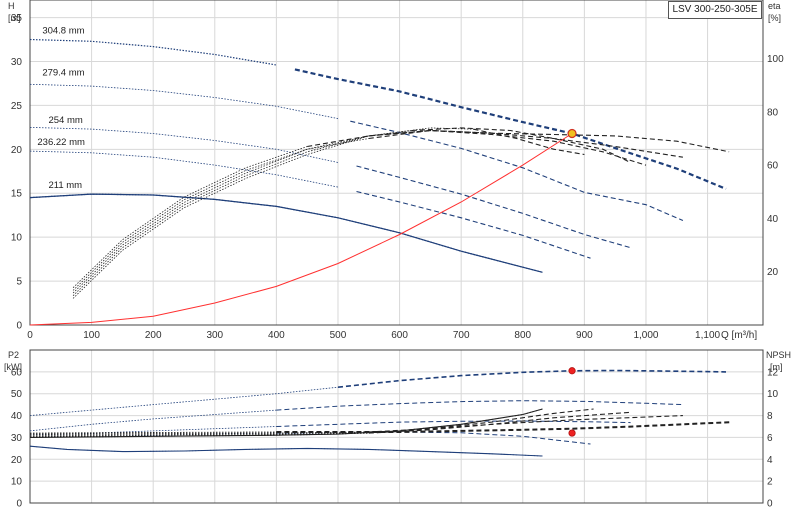  Describe the element at coordinates (770, 482) in the screenshot. I see `npsh-tick-label: 2` at that location.